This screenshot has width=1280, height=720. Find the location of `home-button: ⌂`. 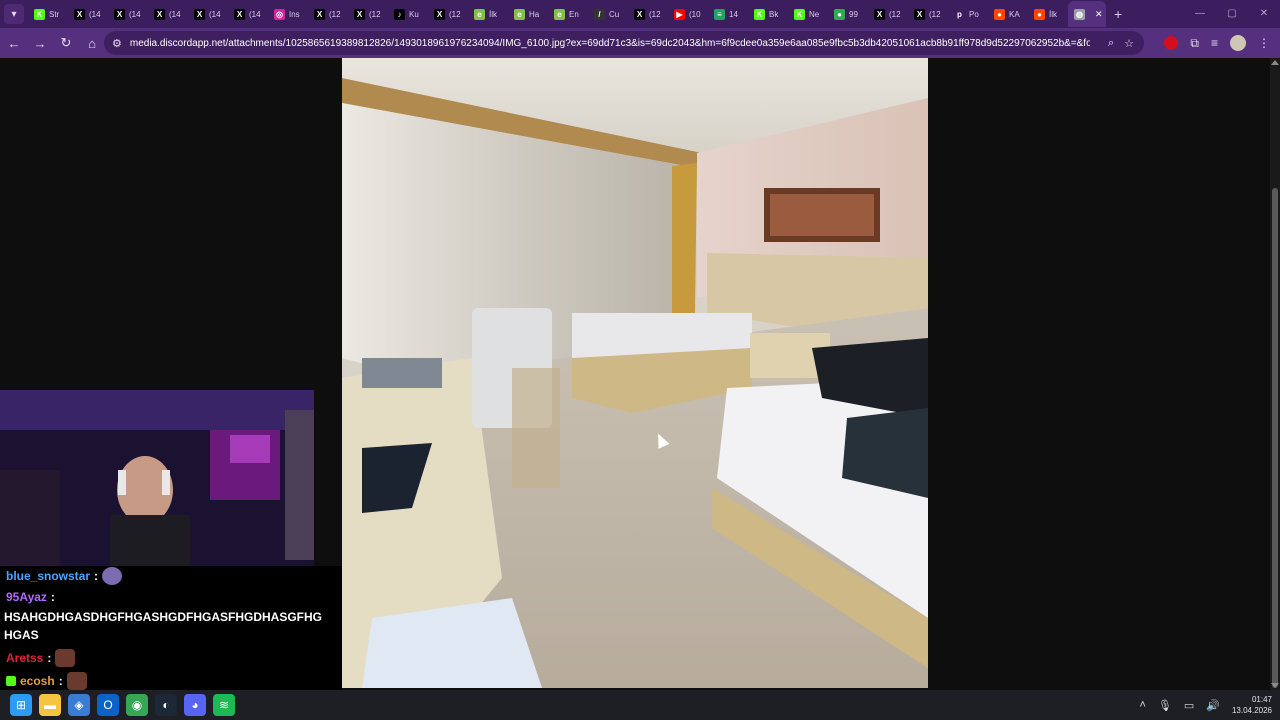

home-button: ⌂ is located at coordinates (92, 43).